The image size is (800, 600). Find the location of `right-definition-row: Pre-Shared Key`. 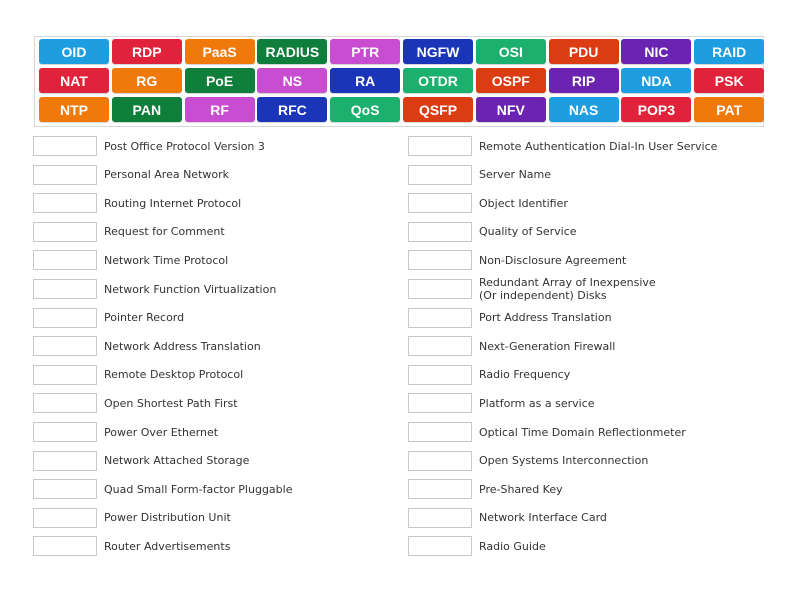

right-definition-row: Pre-Shared Key is located at coordinates (485, 489).